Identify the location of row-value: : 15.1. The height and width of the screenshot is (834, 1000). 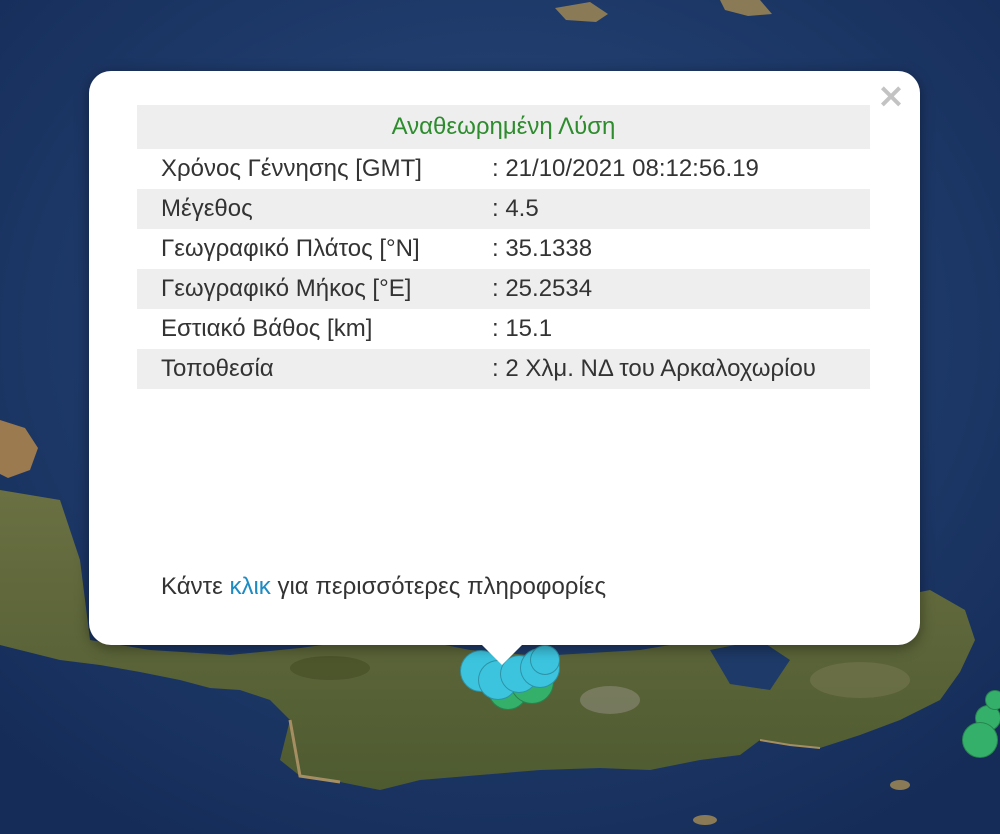
(522, 328).